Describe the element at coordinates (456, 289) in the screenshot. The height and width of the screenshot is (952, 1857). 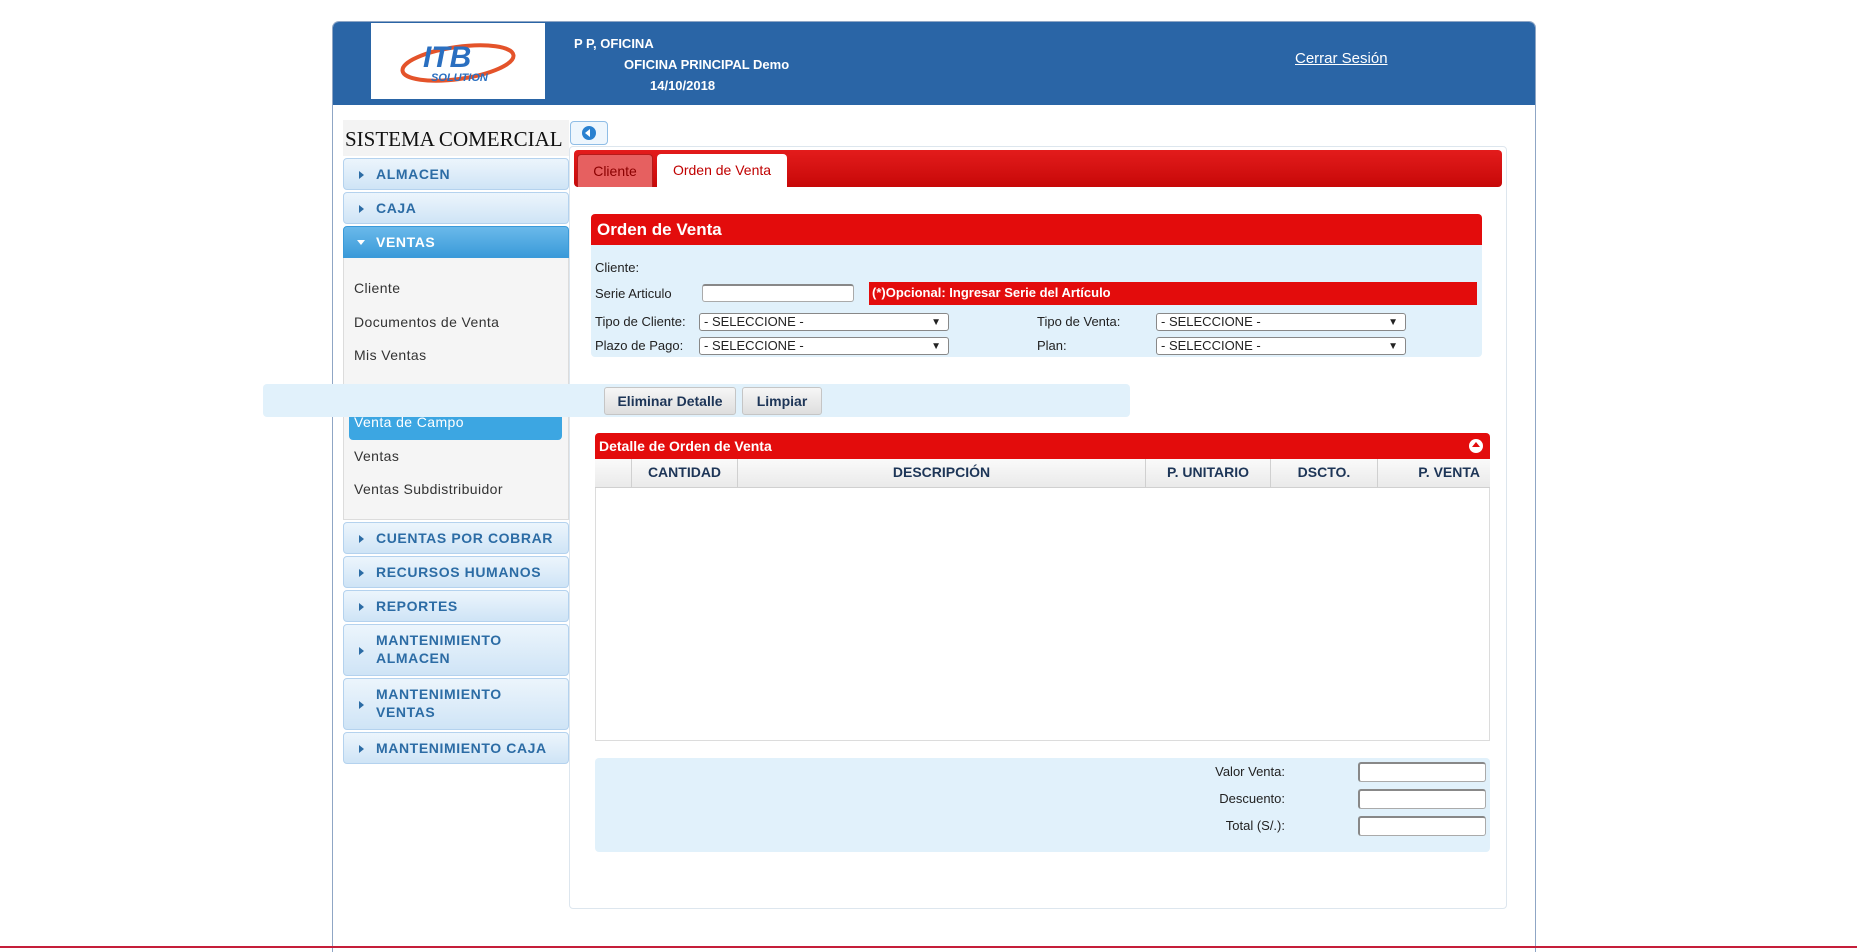
I see `submenu-item-cliente: Cliente` at that location.